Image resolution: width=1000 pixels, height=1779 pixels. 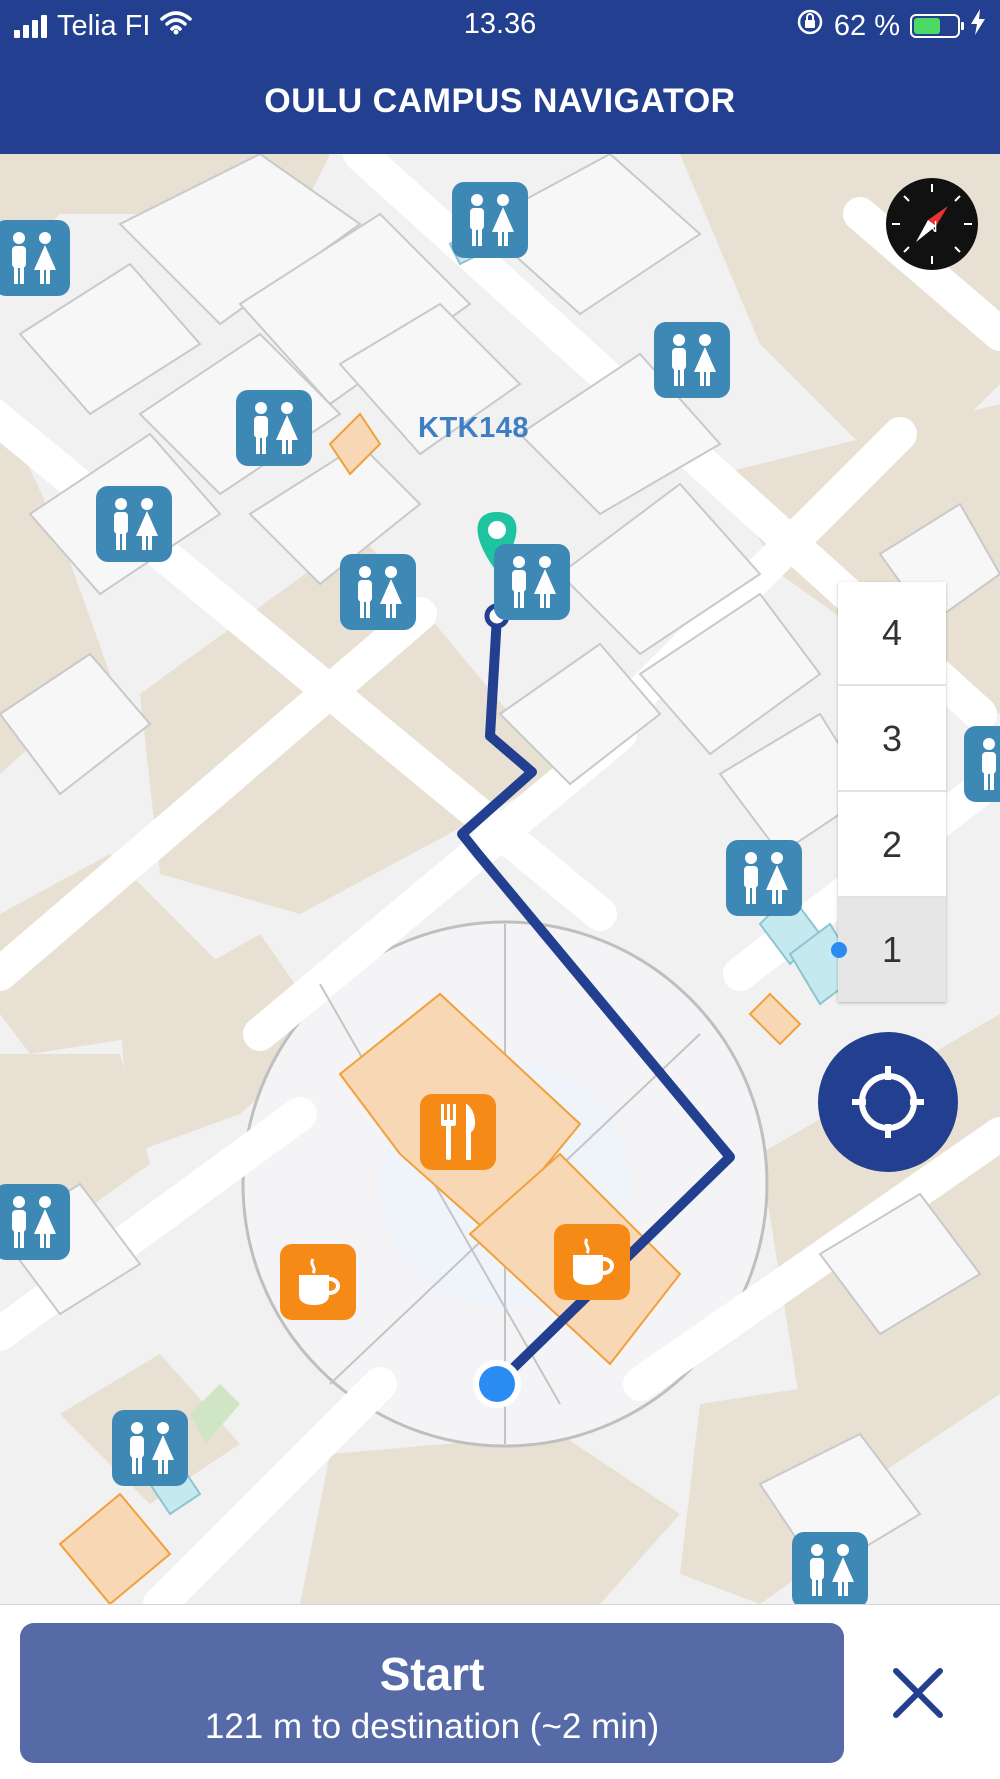 I want to click on status-right: 62 %, so click(x=891, y=26).